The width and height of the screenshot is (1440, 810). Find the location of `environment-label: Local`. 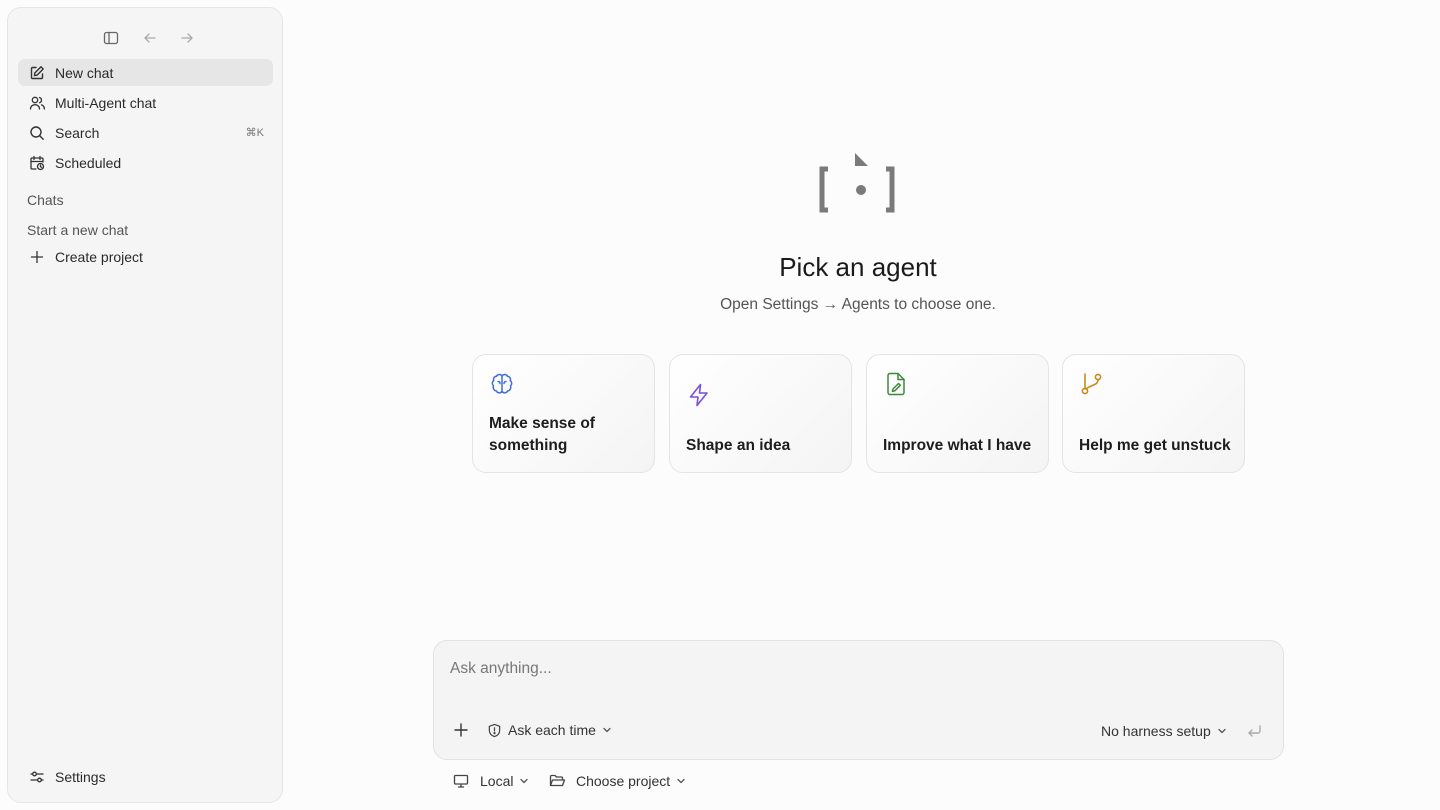

environment-label: Local is located at coordinates (497, 781).